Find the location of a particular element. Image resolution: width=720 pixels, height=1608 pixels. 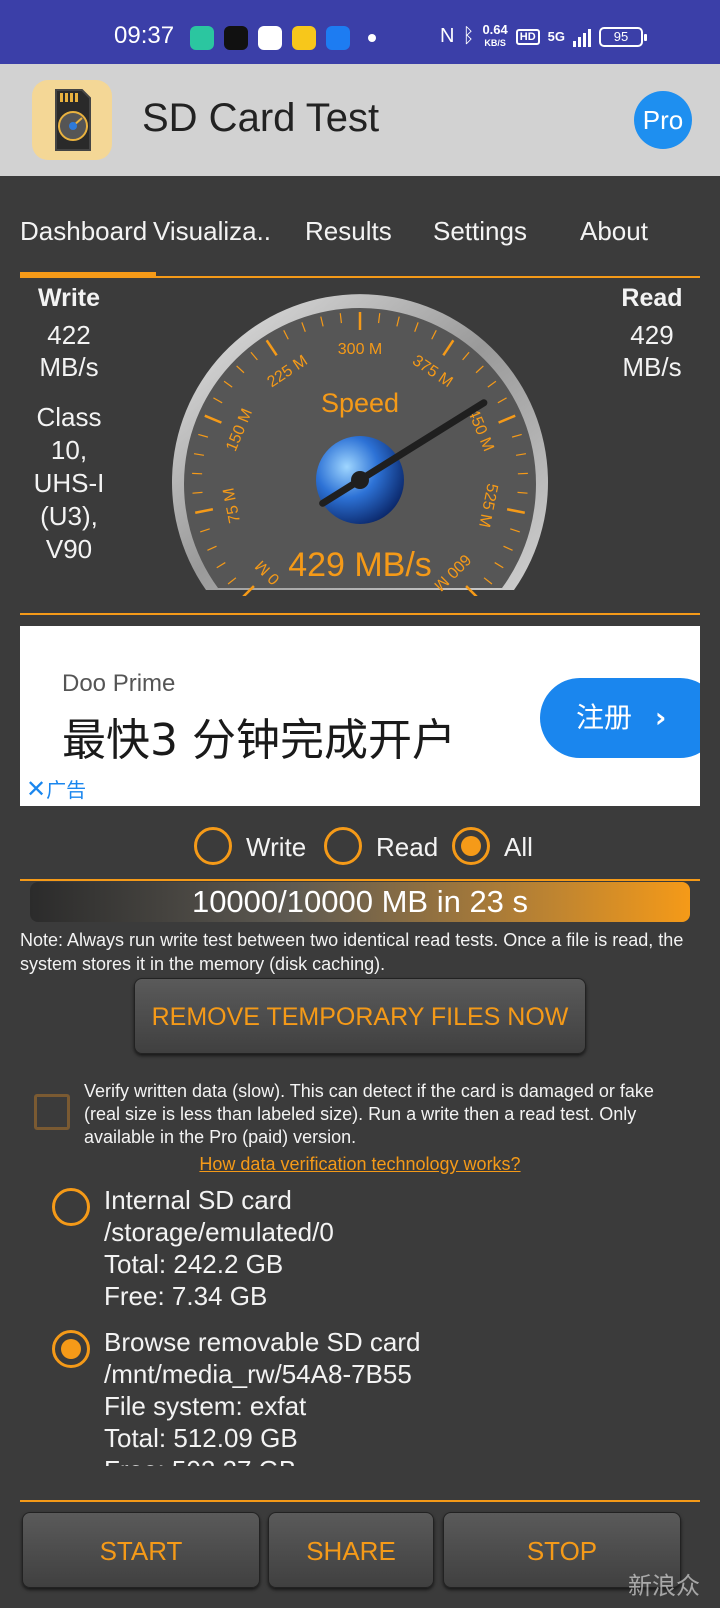

zhihu-icon is located at coordinates (338, 38).